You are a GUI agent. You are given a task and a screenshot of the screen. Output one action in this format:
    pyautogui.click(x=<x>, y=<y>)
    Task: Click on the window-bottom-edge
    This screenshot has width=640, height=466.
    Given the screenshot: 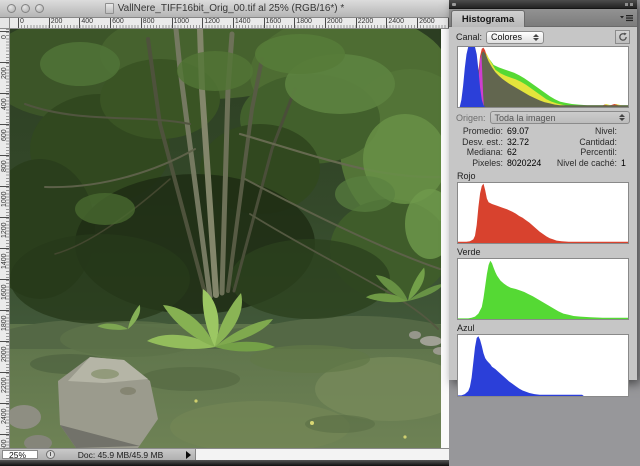 What is the action you would take?
    pyautogui.click(x=224, y=463)
    